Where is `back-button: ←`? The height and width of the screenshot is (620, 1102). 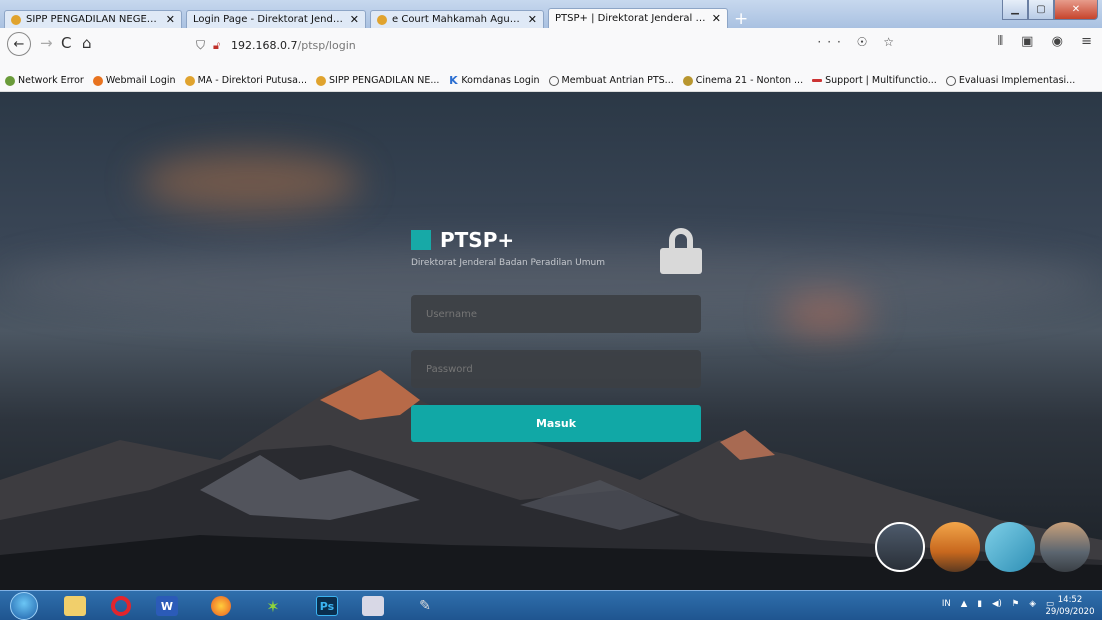
back-button: ← is located at coordinates (19, 44).